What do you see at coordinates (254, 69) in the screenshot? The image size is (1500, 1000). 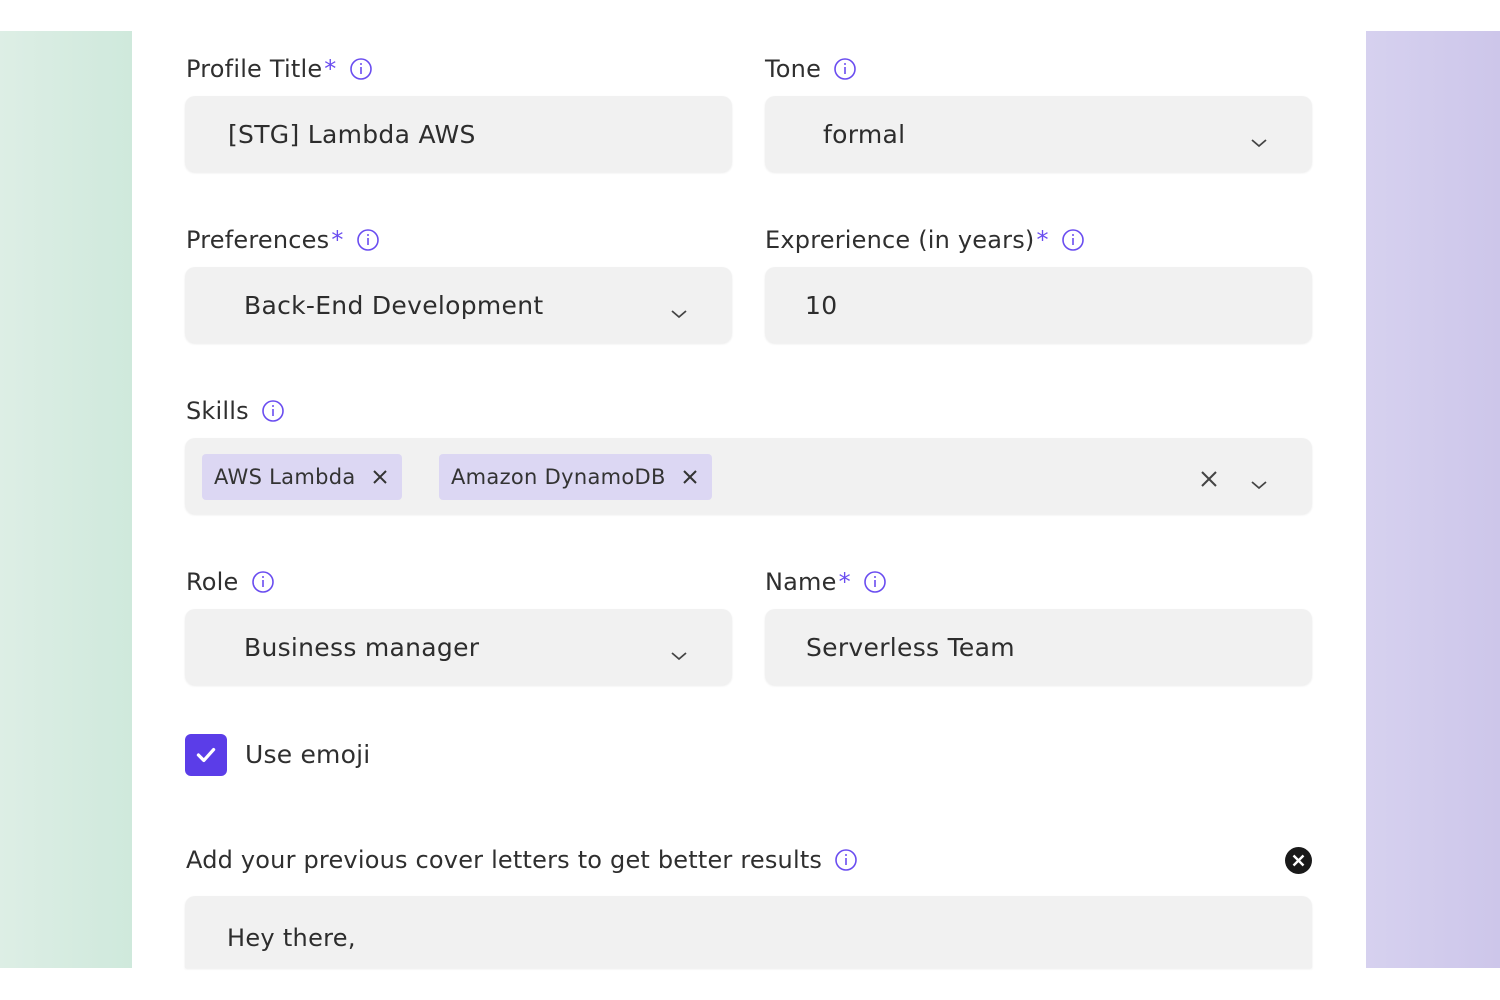 I see `profile-title-label-text: Profile Title` at bounding box center [254, 69].